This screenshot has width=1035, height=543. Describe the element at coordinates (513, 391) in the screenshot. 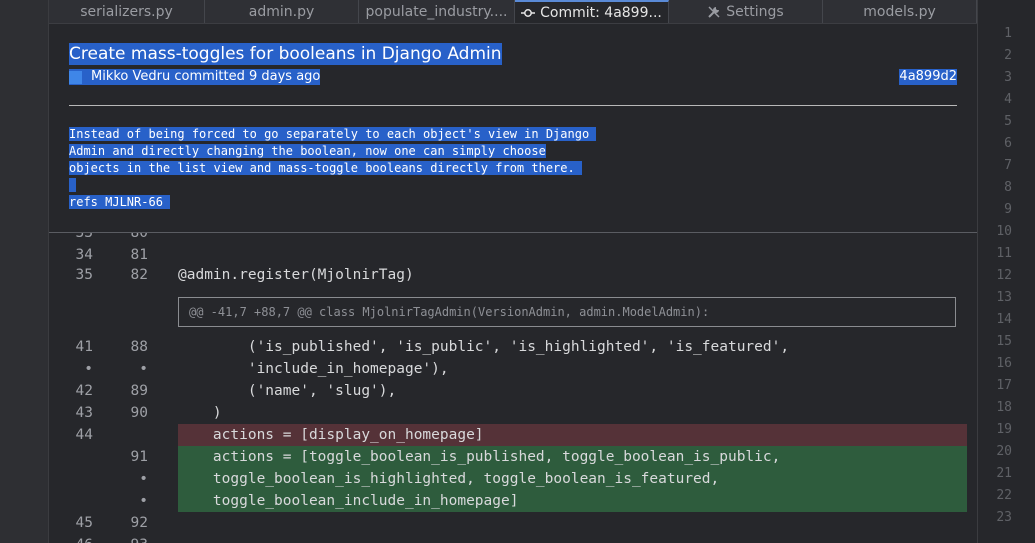

I see `diff-line: 42 89 ('name', 'slug'),` at that location.